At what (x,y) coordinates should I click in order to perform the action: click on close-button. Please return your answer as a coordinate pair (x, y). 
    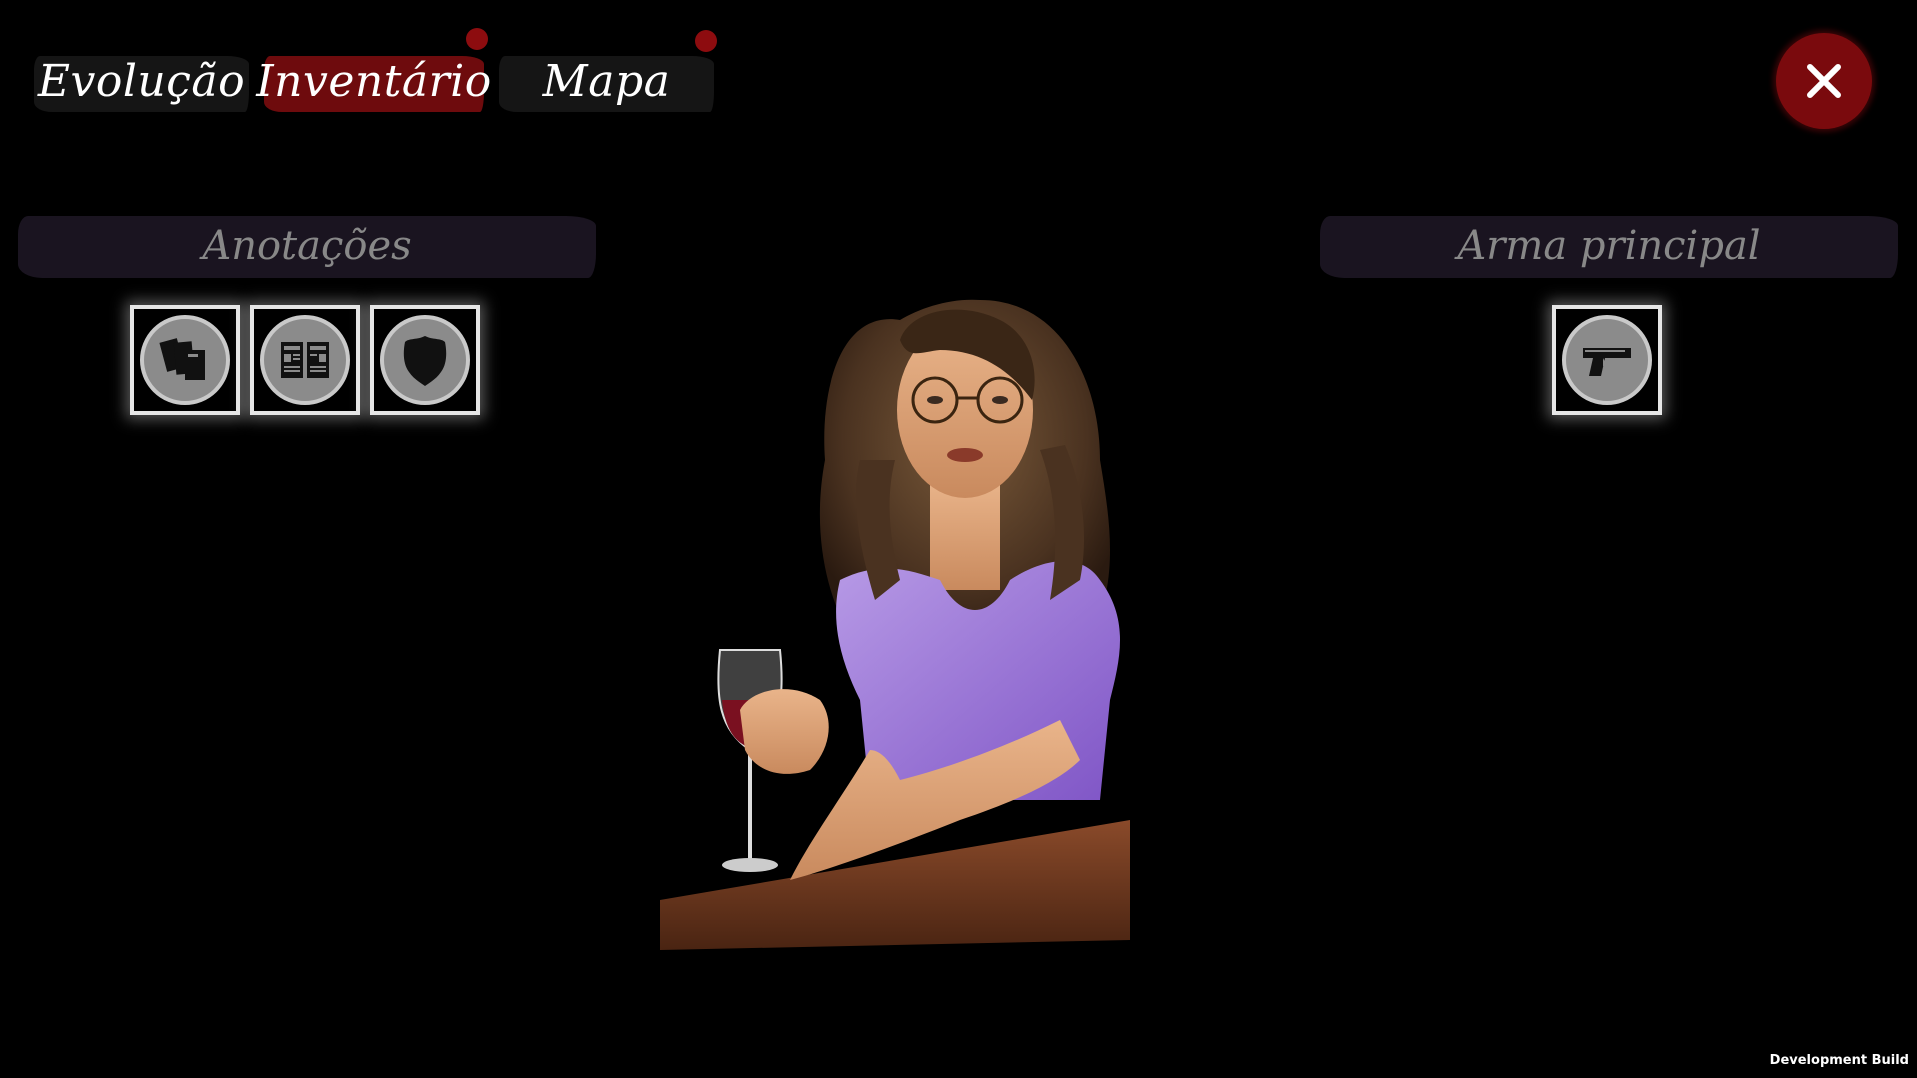
    Looking at the image, I should click on (1824, 81).